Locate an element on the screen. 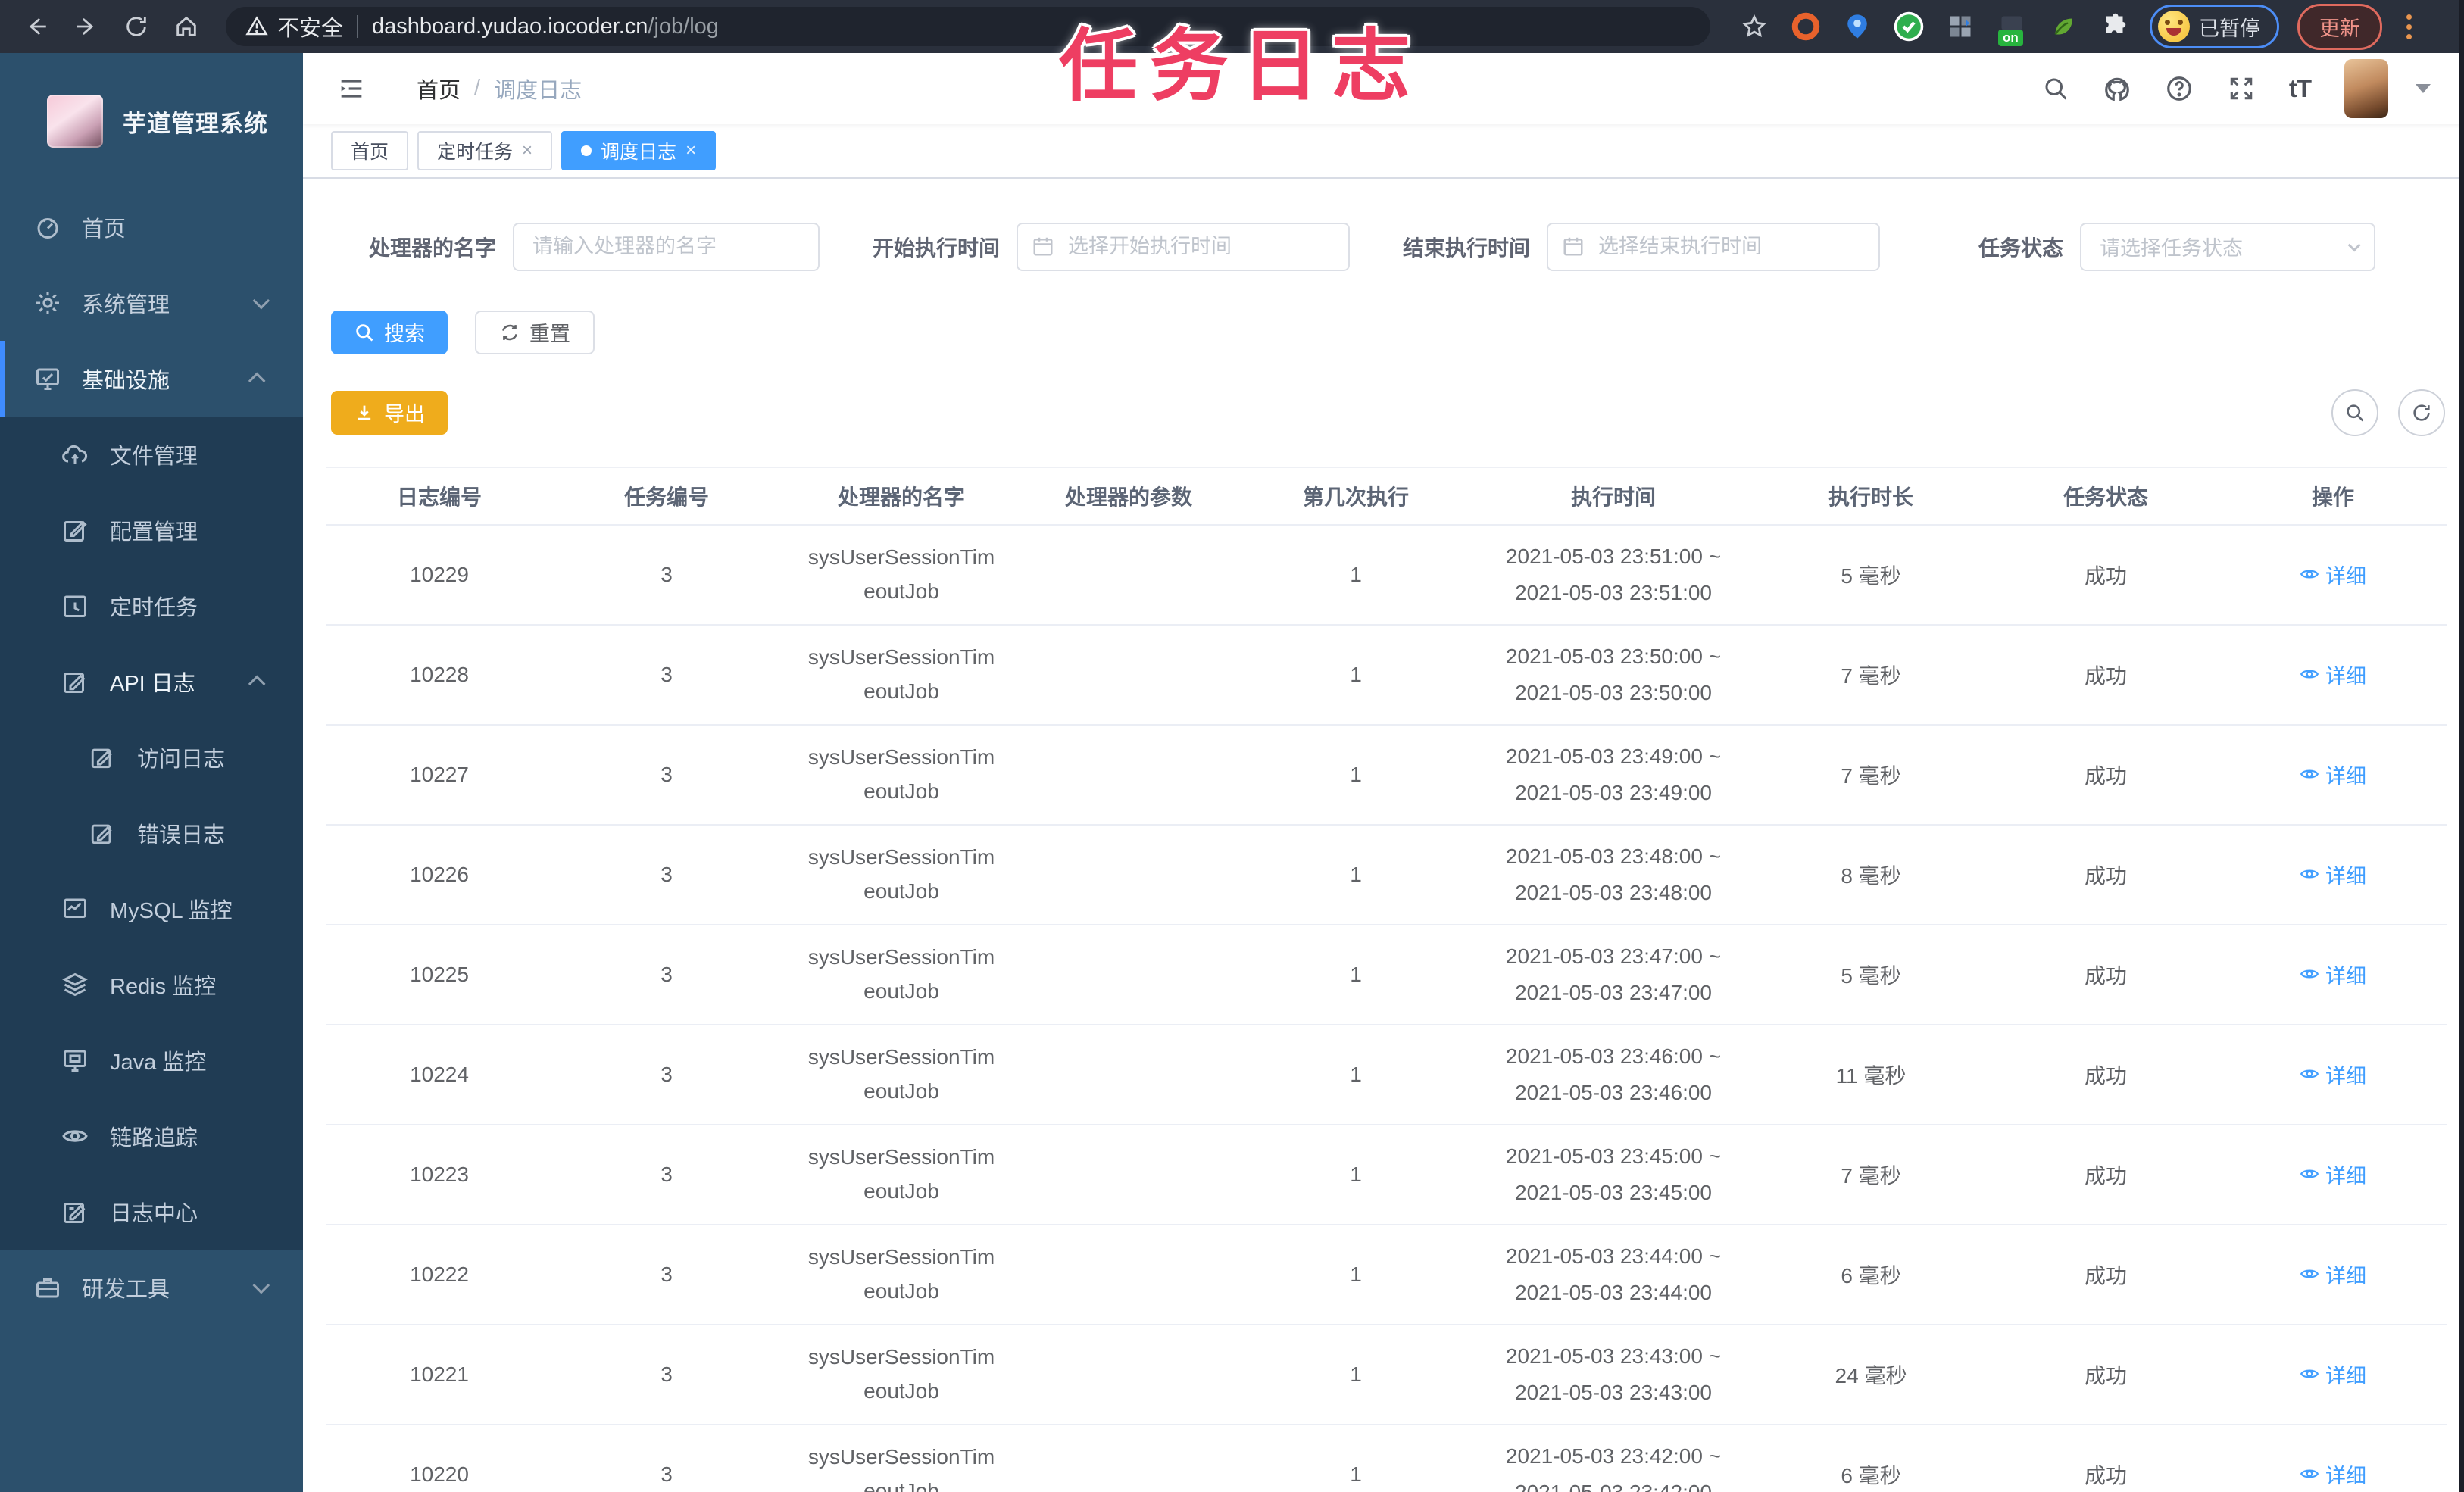 The width and height of the screenshot is (2464, 1492). help-icon is located at coordinates (2179, 88).